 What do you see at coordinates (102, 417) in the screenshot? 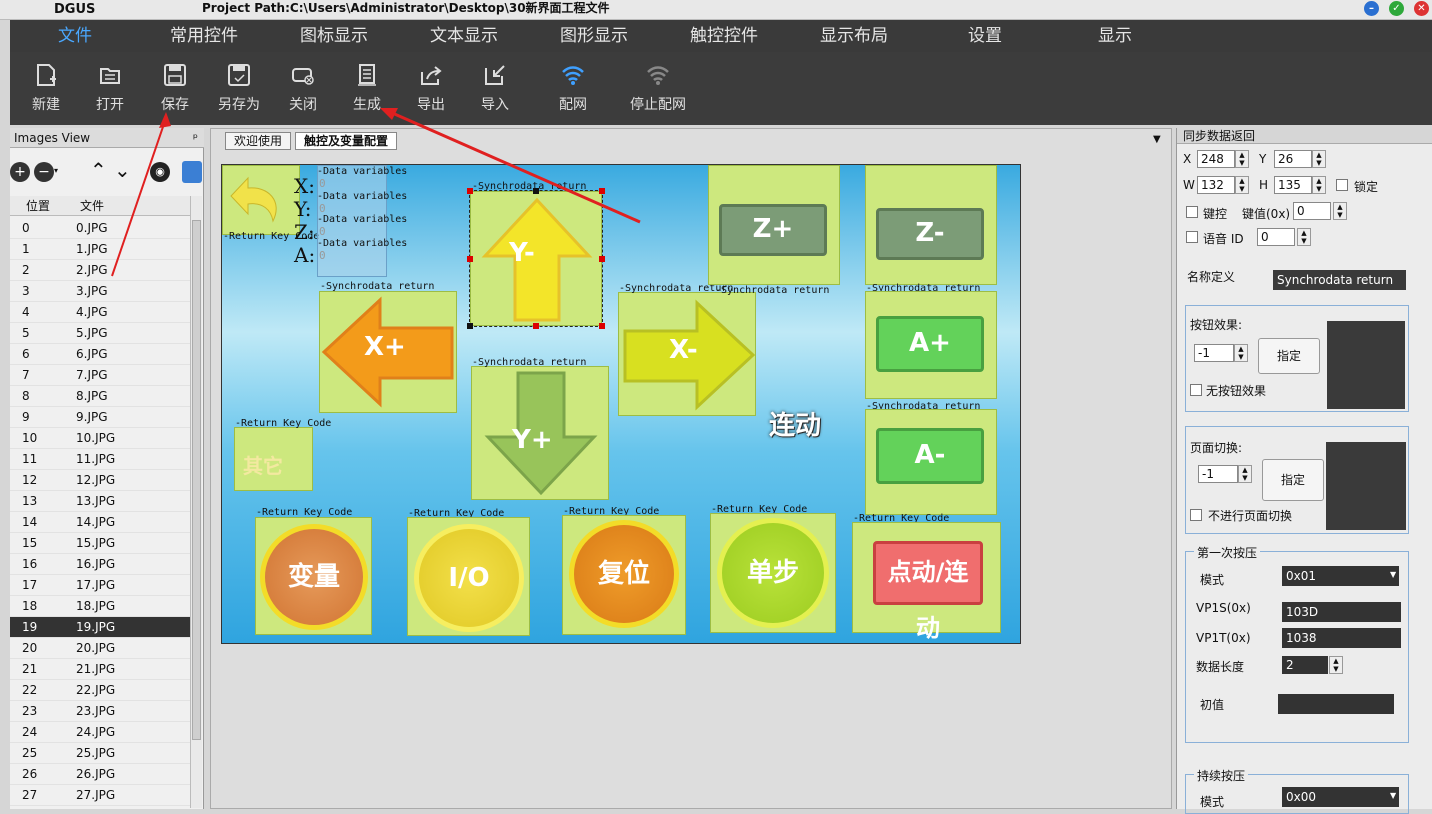
I see `list-item: 9 9.JPG` at bounding box center [102, 417].